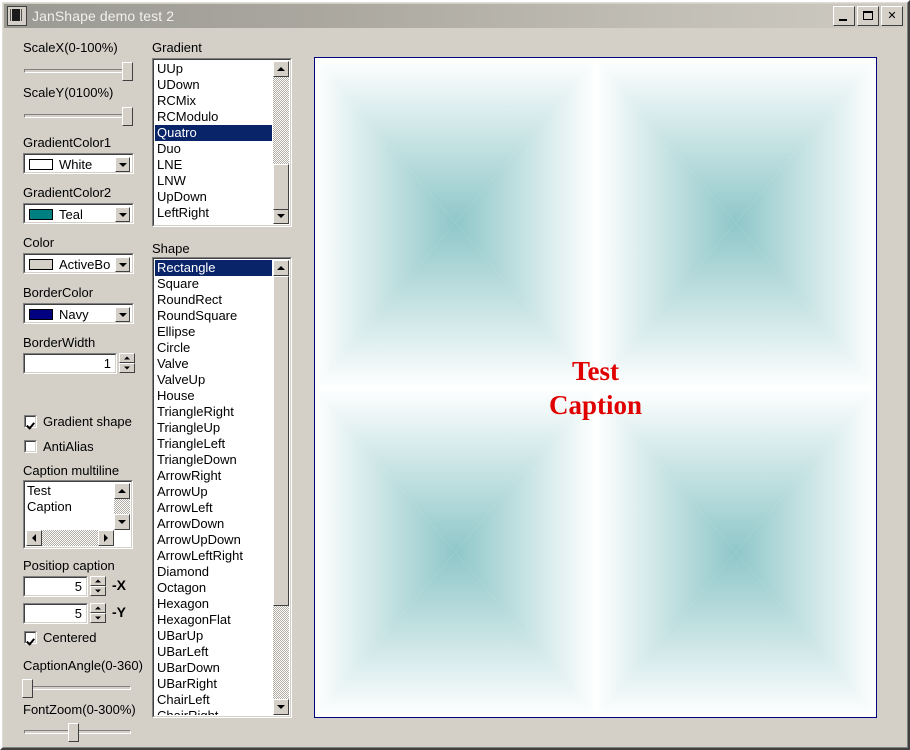 The height and width of the screenshot is (750, 910). Describe the element at coordinates (213, 540) in the screenshot. I see `shape-item: ArrowUpDown` at that location.